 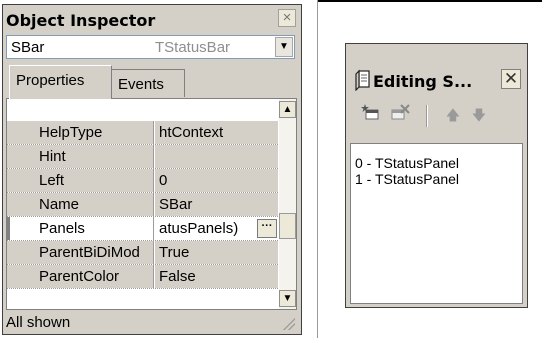 What do you see at coordinates (150, 47) in the screenshot?
I see `component-selector: SBar TStatusBar ▼` at bounding box center [150, 47].